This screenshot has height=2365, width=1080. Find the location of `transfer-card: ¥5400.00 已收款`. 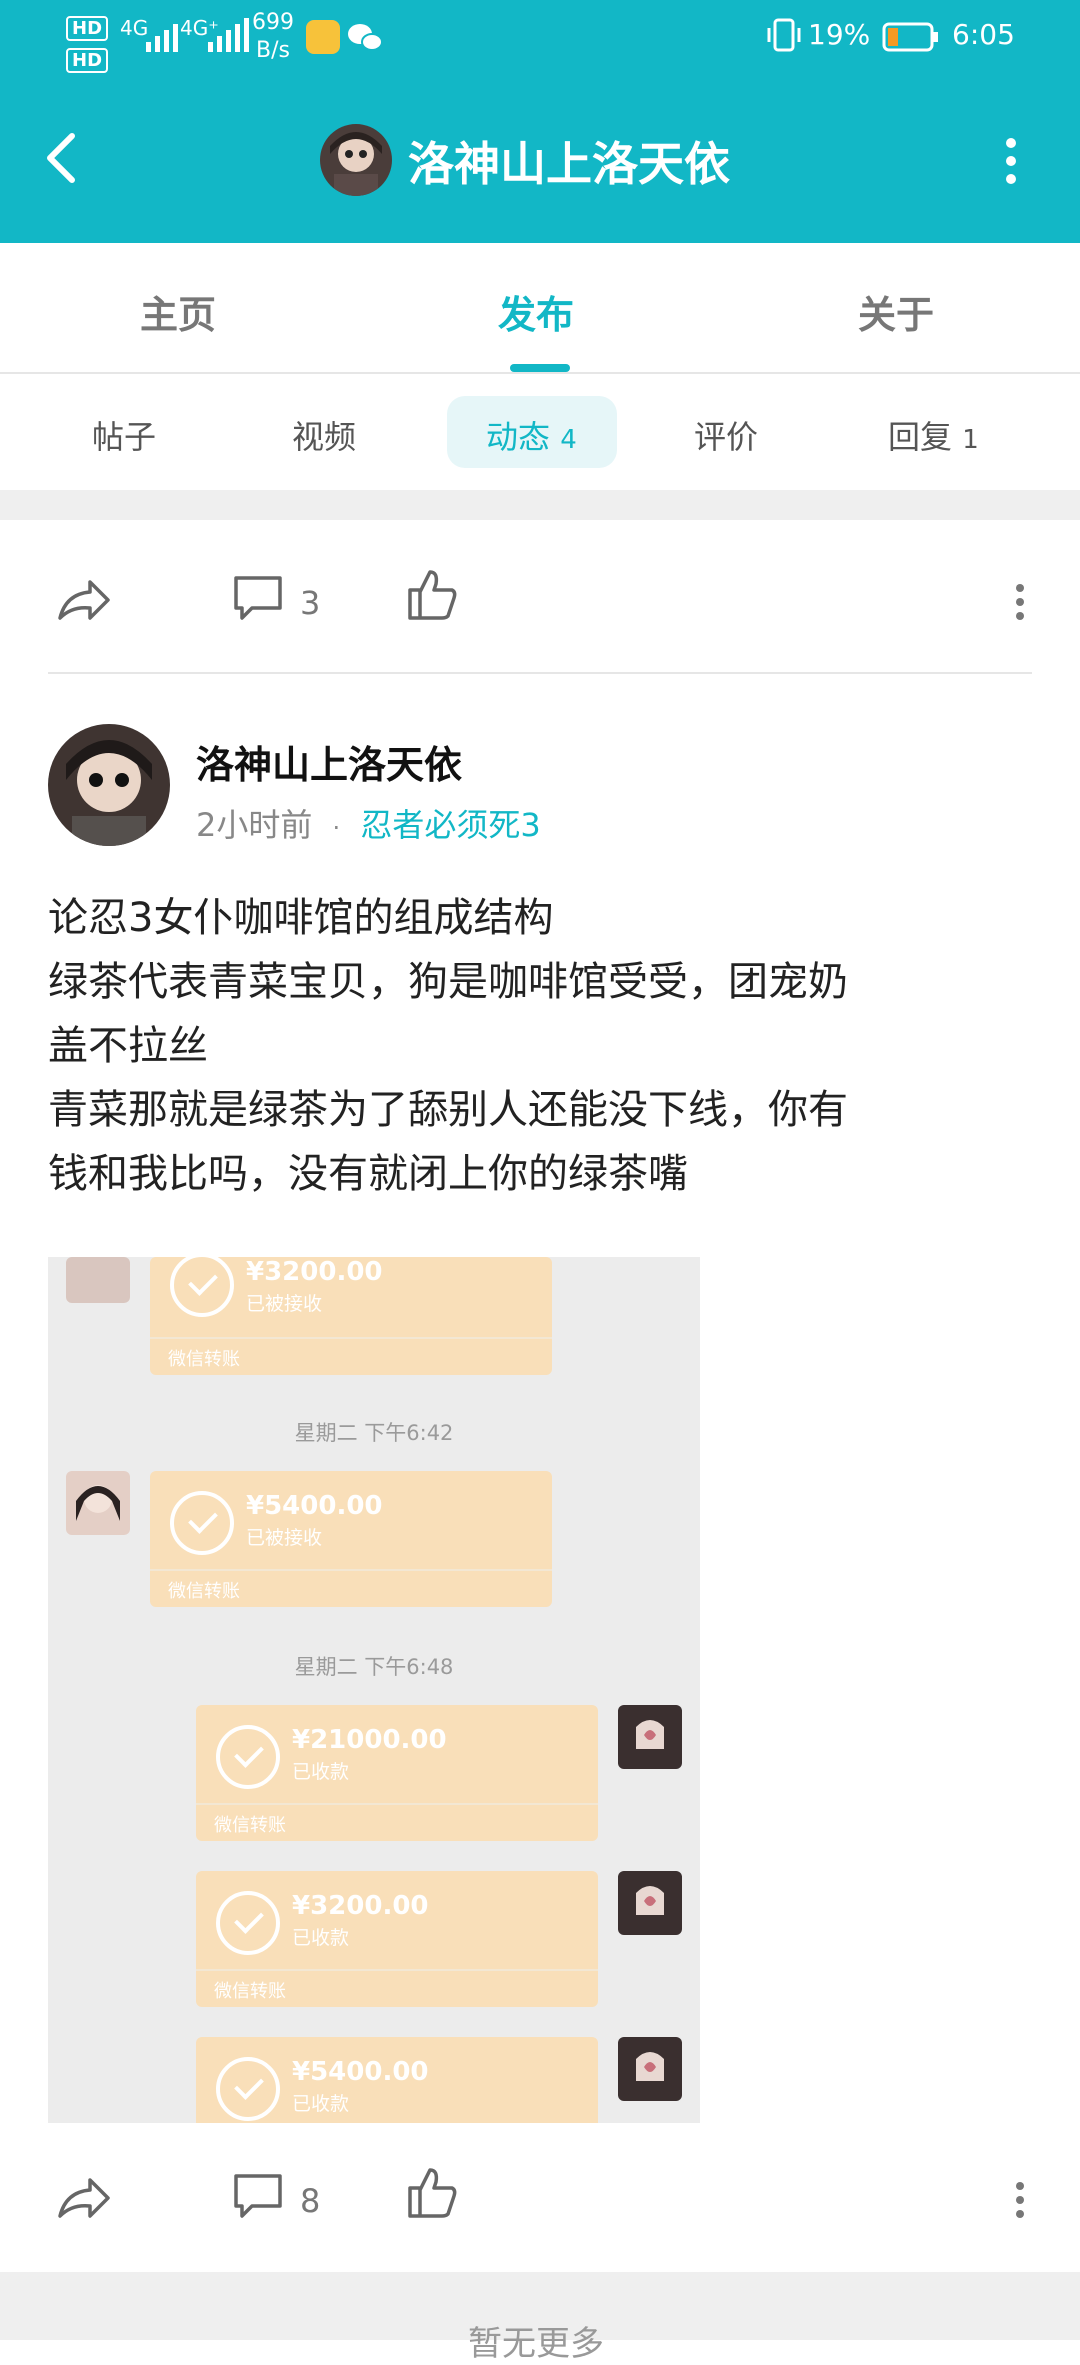

transfer-card: ¥5400.00 已收款 is located at coordinates (397, 2080).